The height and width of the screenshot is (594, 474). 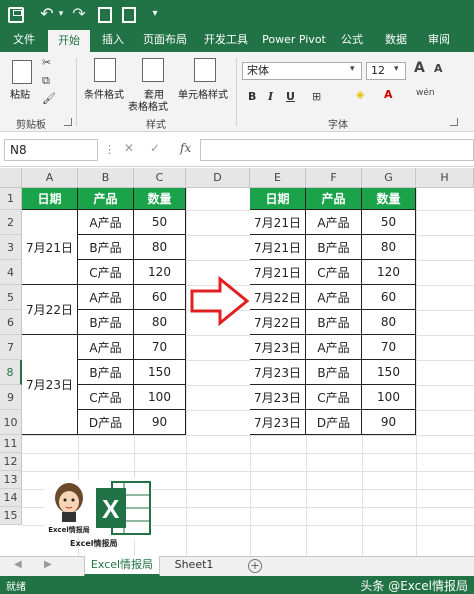 What do you see at coordinates (79, 14) in the screenshot?
I see `redo-icon: ↷` at bounding box center [79, 14].